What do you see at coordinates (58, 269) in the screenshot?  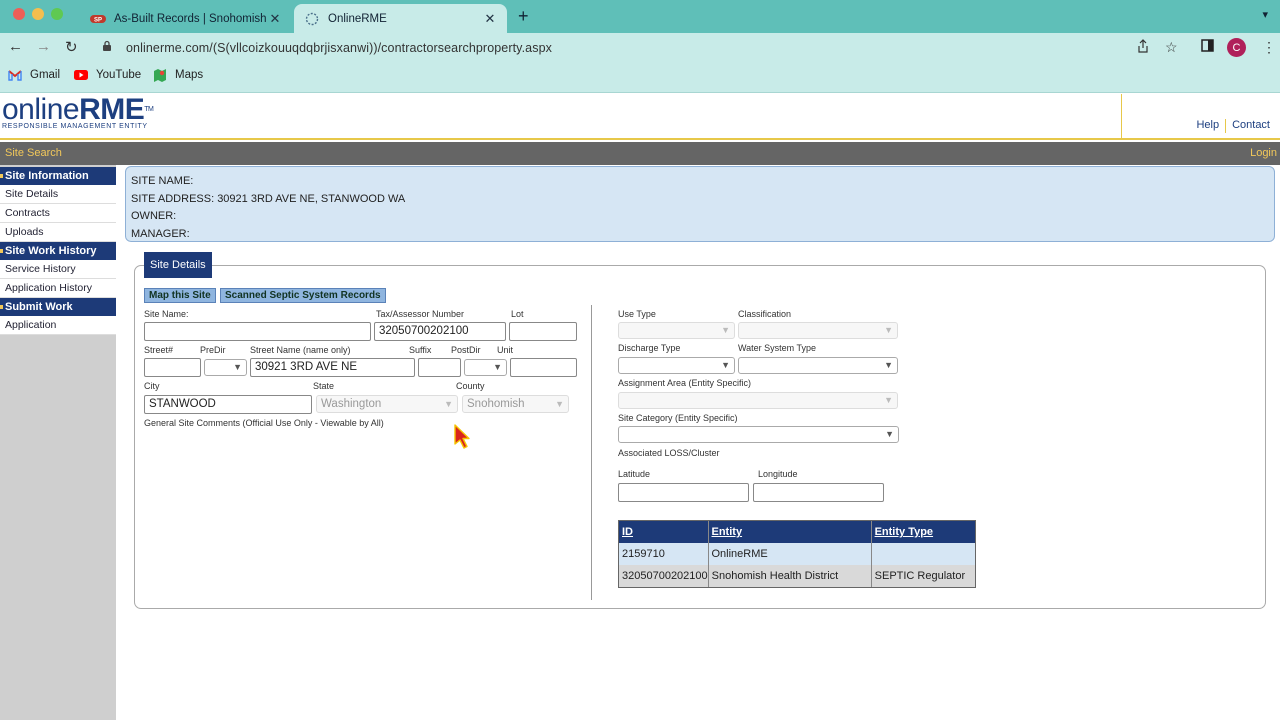 I see `sidebar-item-service-history: Service History` at bounding box center [58, 269].